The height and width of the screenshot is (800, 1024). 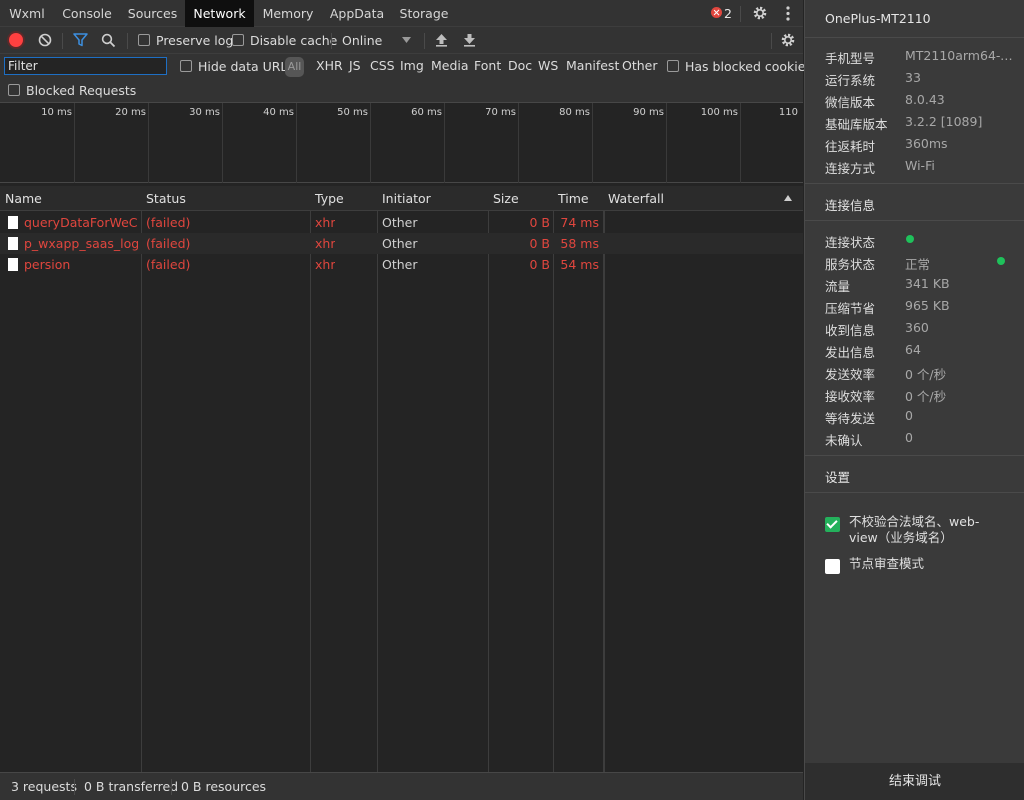 What do you see at coordinates (194, 40) in the screenshot?
I see `preserve-log-label: Preserve log` at bounding box center [194, 40].